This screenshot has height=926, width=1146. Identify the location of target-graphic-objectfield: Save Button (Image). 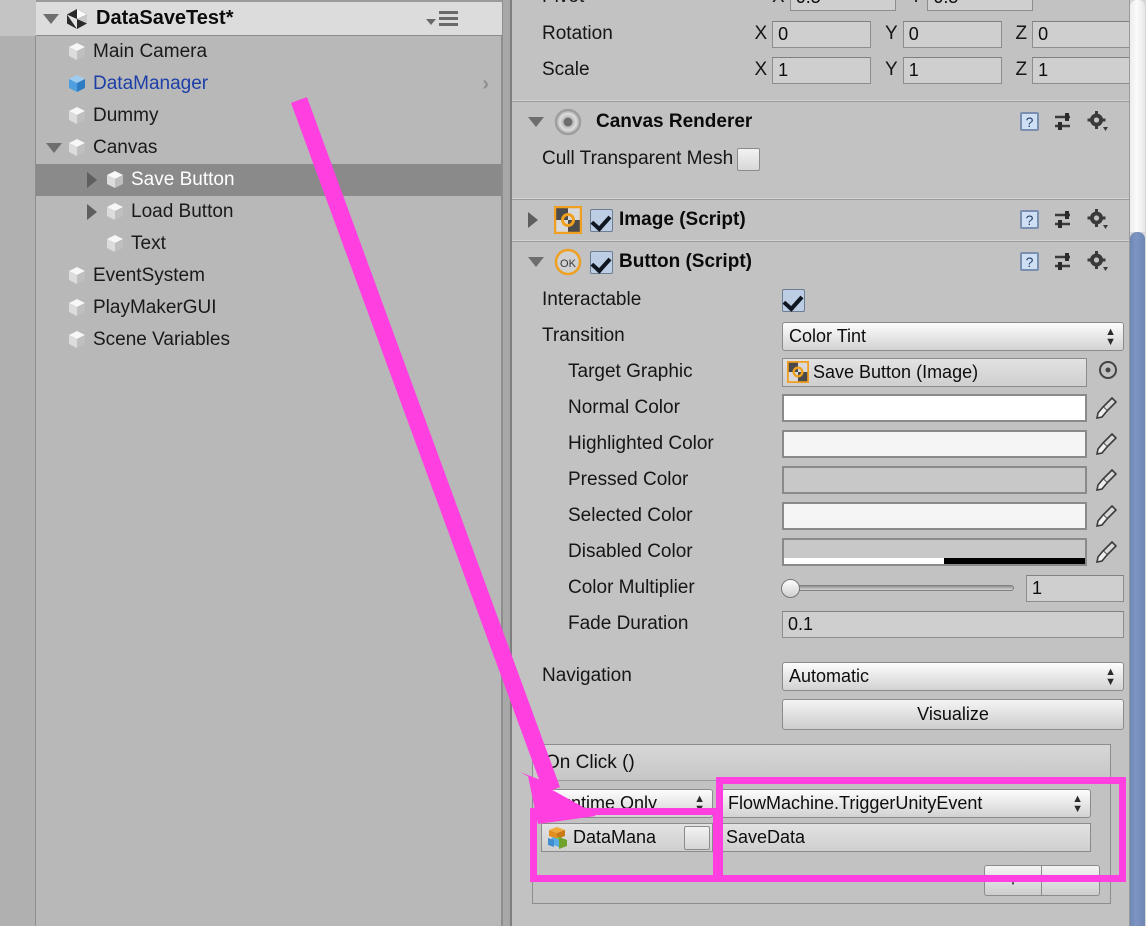
(934, 372).